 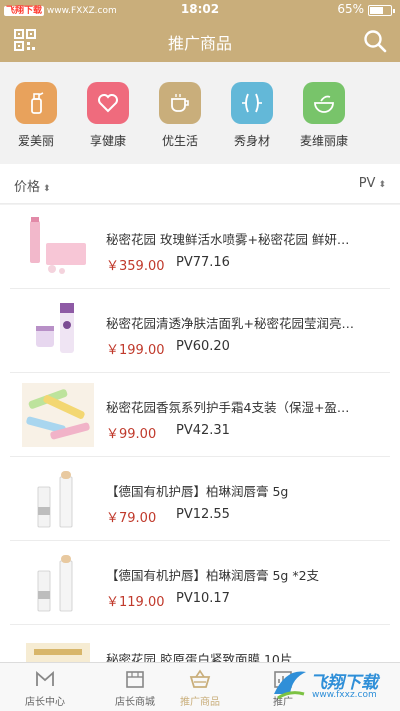 What do you see at coordinates (350, 9) in the screenshot?
I see `battery-percent: 65%` at bounding box center [350, 9].